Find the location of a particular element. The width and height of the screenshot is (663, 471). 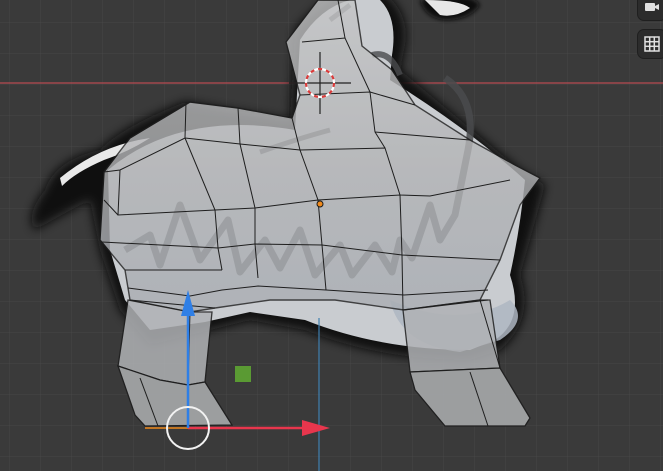

gizmo-plane-handle is located at coordinates (243, 374).